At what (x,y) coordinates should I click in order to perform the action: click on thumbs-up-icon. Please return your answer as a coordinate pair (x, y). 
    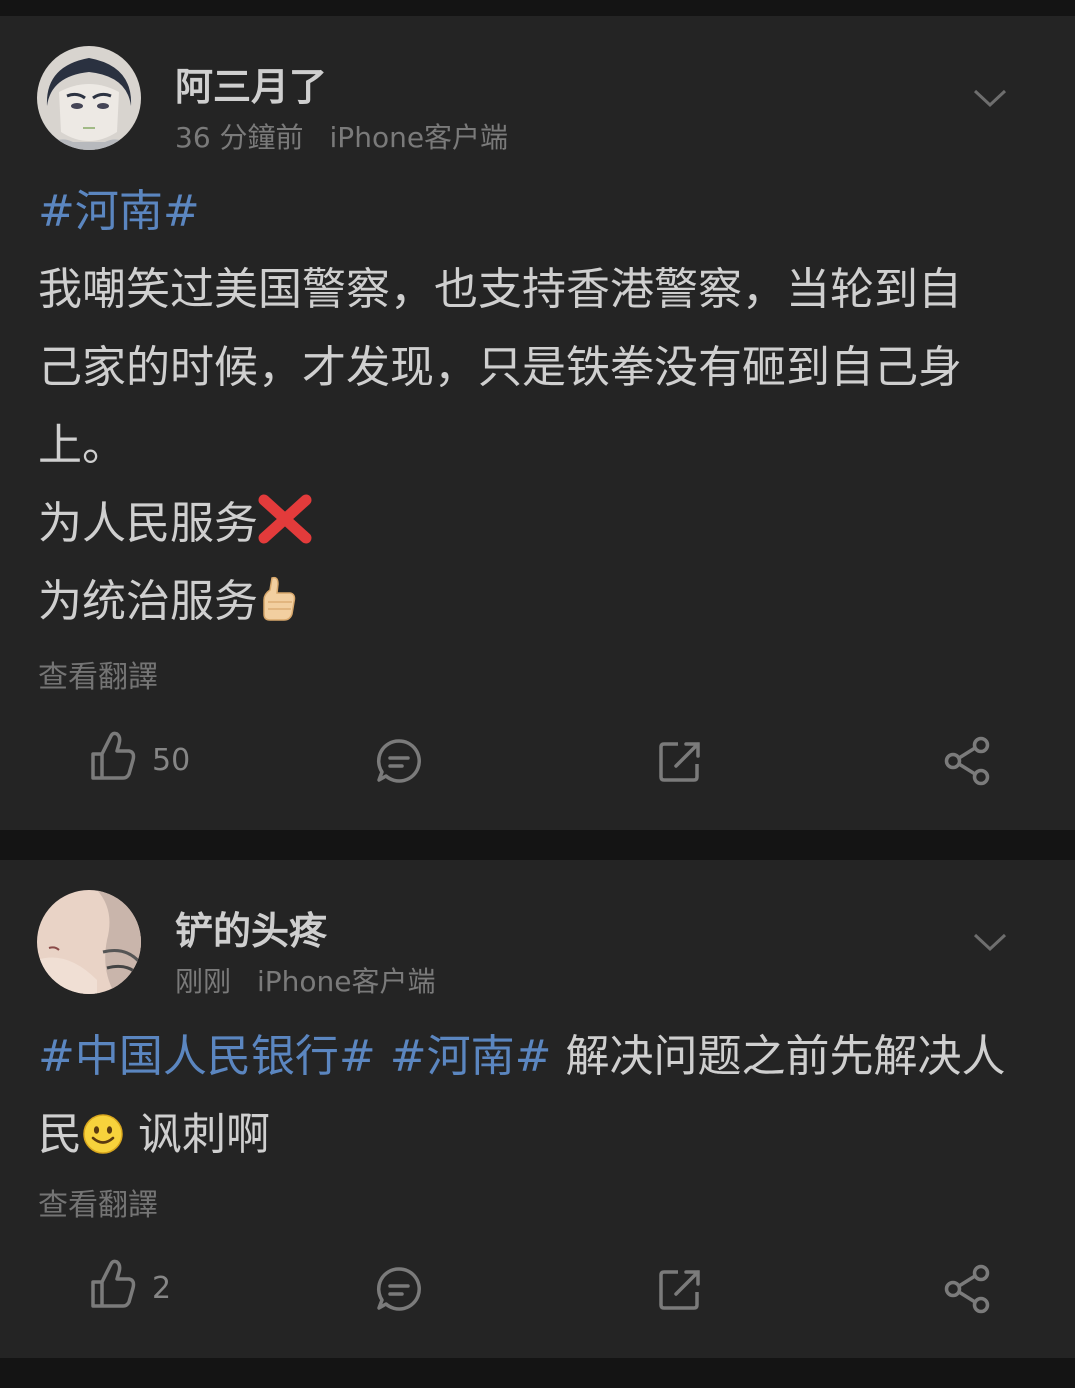
    Looking at the image, I should click on (278, 599).